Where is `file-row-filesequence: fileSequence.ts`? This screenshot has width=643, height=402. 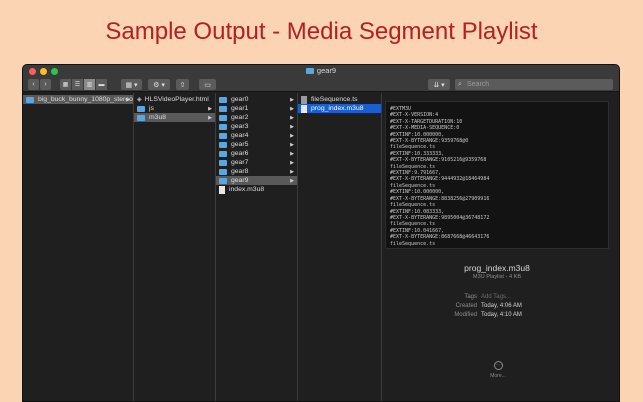
file-row-filesequence: fileSequence.ts is located at coordinates (339, 99).